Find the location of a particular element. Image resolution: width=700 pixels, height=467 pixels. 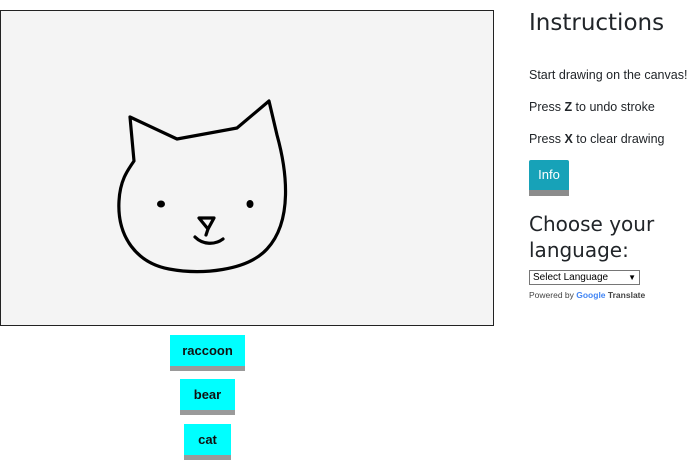

instruction-start-text: Start drawing on the canvas! is located at coordinates (608, 75).